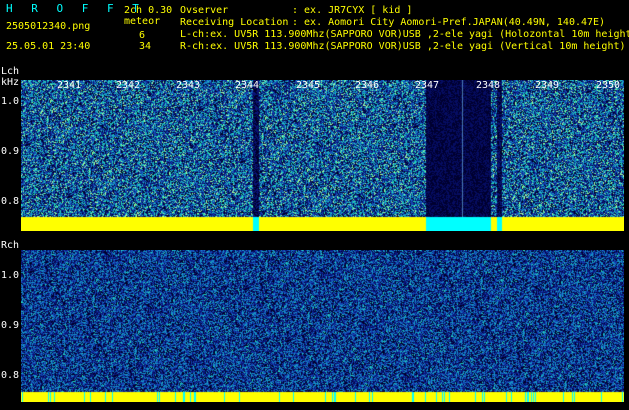 The height and width of the screenshot is (410, 629). What do you see at coordinates (547, 85) in the screenshot?
I see `lch-time-tick: 2349` at bounding box center [547, 85].